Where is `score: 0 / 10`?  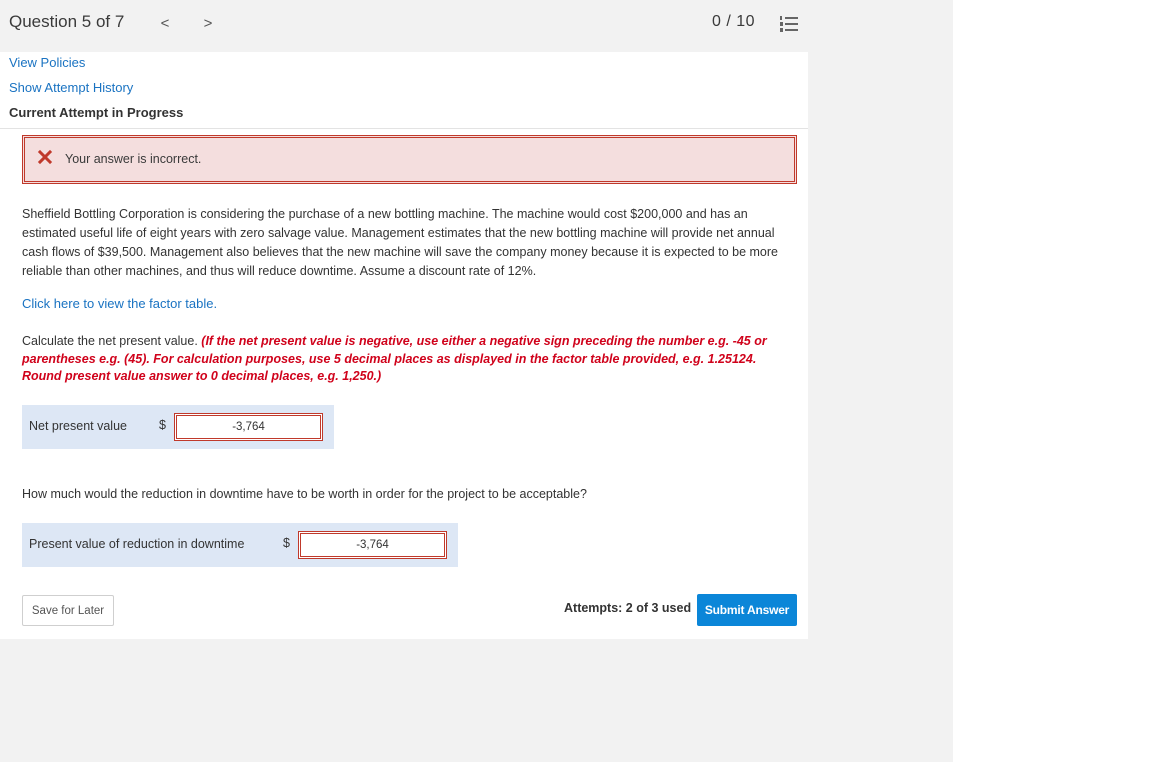
score: 0 / 10 is located at coordinates (734, 21).